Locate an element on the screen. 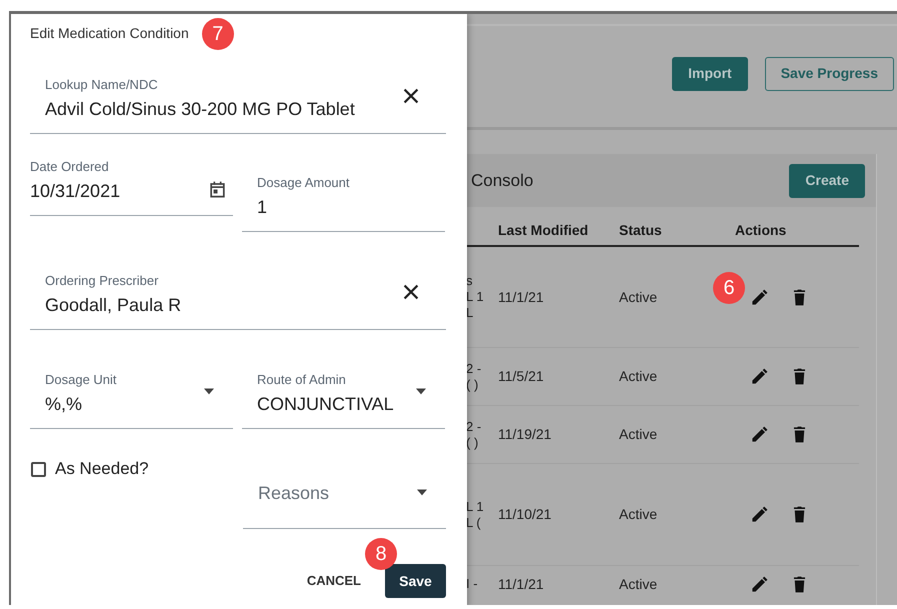 The width and height of the screenshot is (897, 609). table-cell-text: 11/19/21 is located at coordinates (525, 434).